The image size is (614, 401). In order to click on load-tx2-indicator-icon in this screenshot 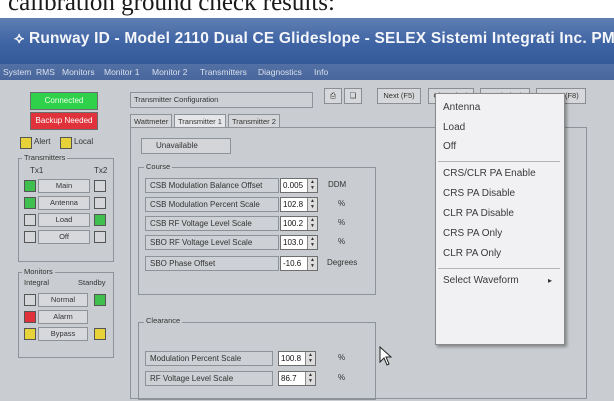, I will do `click(100, 220)`.